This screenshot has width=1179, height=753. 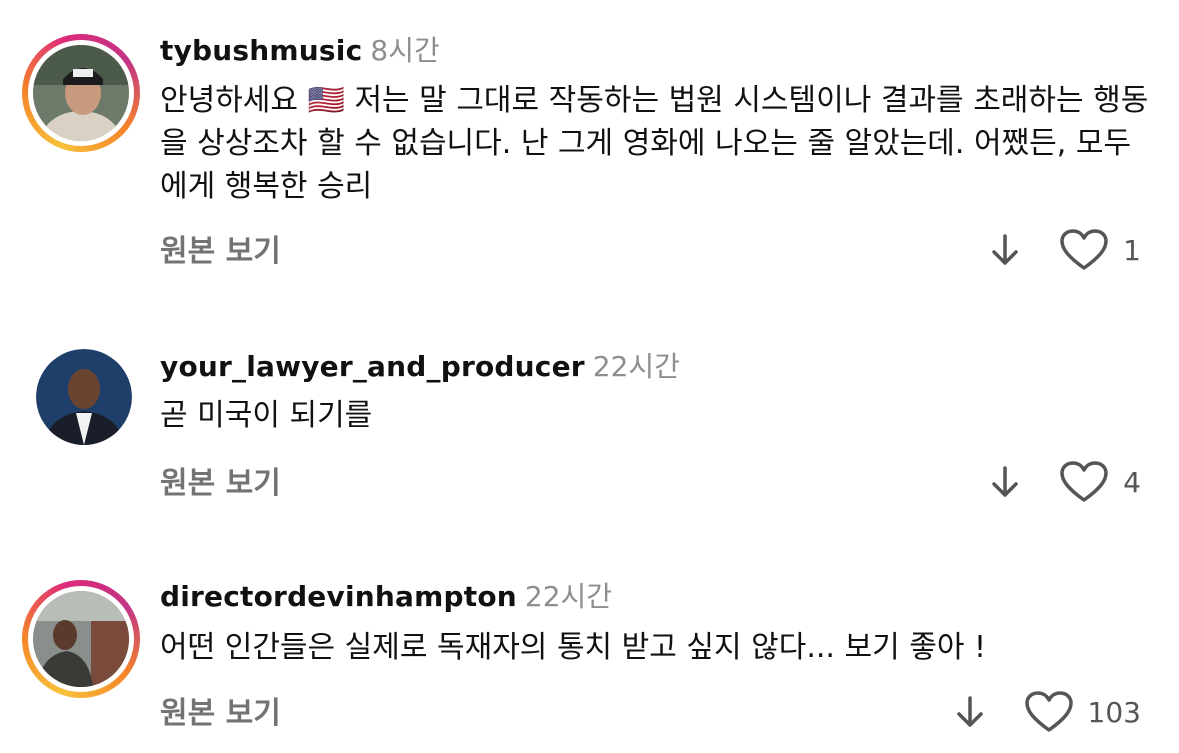 I want to click on comment-actions: 1, so click(x=1064, y=250).